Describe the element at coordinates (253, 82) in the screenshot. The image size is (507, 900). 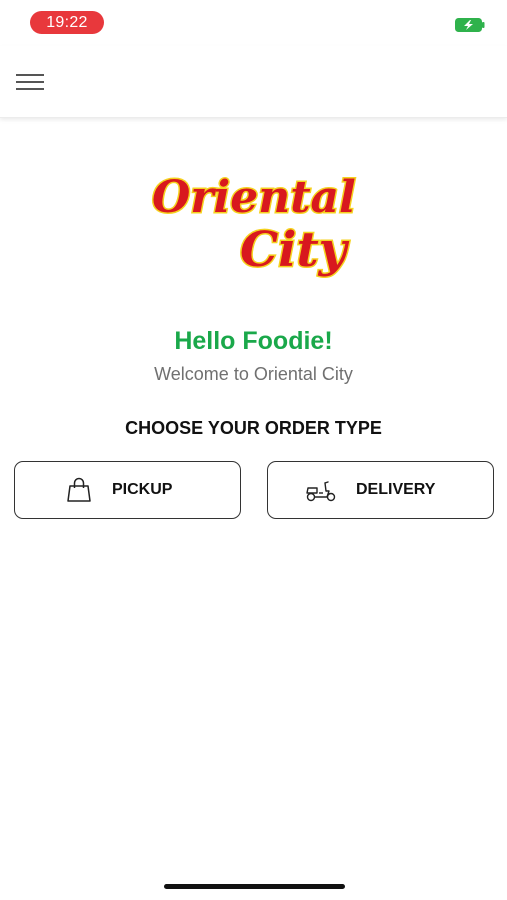
I see `top-header` at that location.